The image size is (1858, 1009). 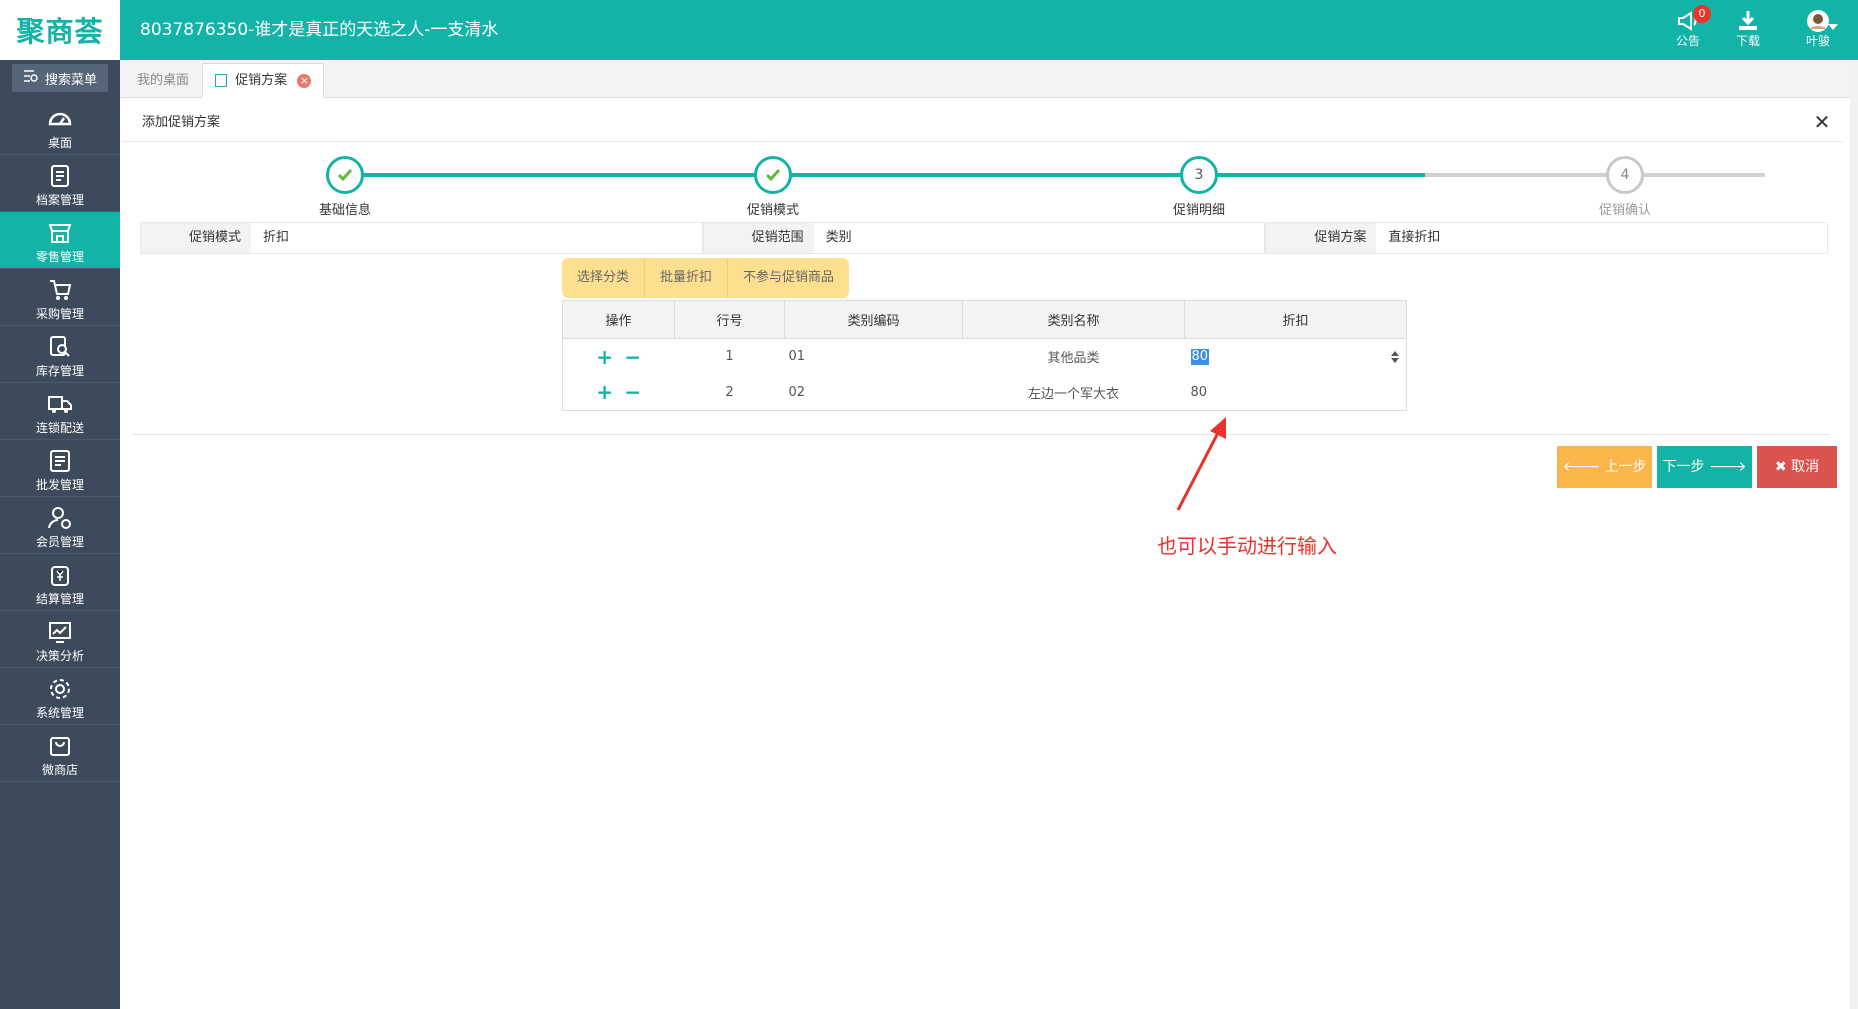 I want to click on user-name: 叶骏, so click(x=1817, y=41).